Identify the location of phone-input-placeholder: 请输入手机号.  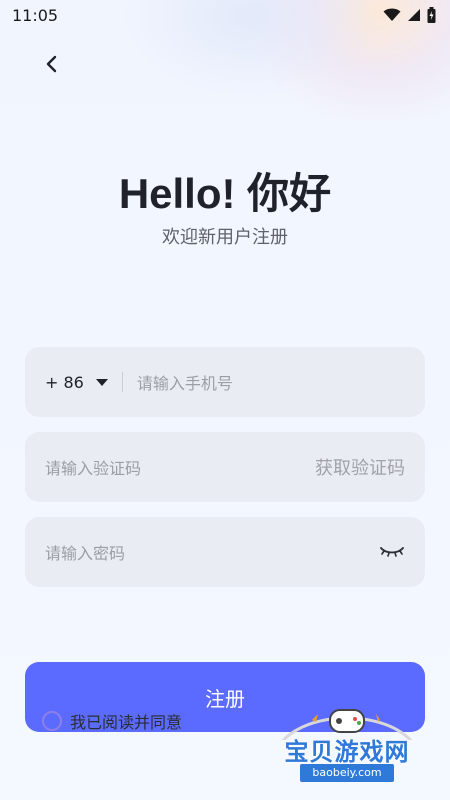
(185, 382).